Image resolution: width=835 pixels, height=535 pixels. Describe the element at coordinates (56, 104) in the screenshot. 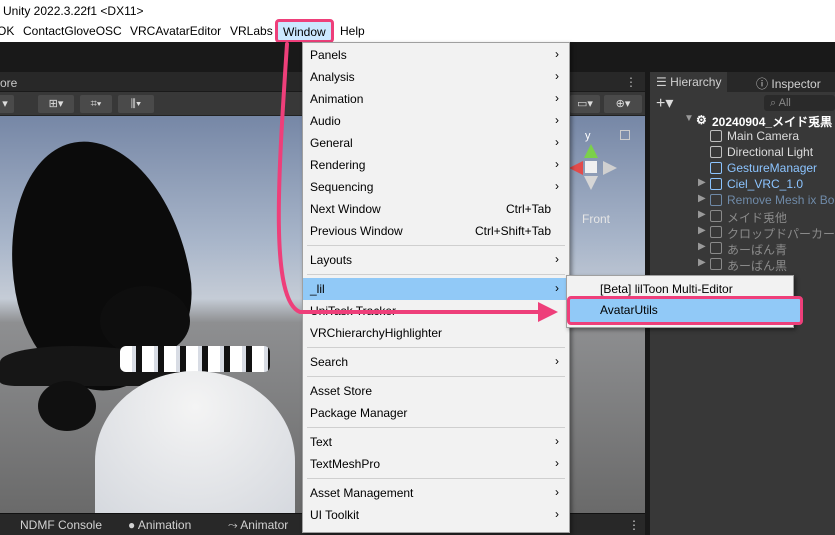

I see `grid-snap-icon: ⊞▾` at that location.